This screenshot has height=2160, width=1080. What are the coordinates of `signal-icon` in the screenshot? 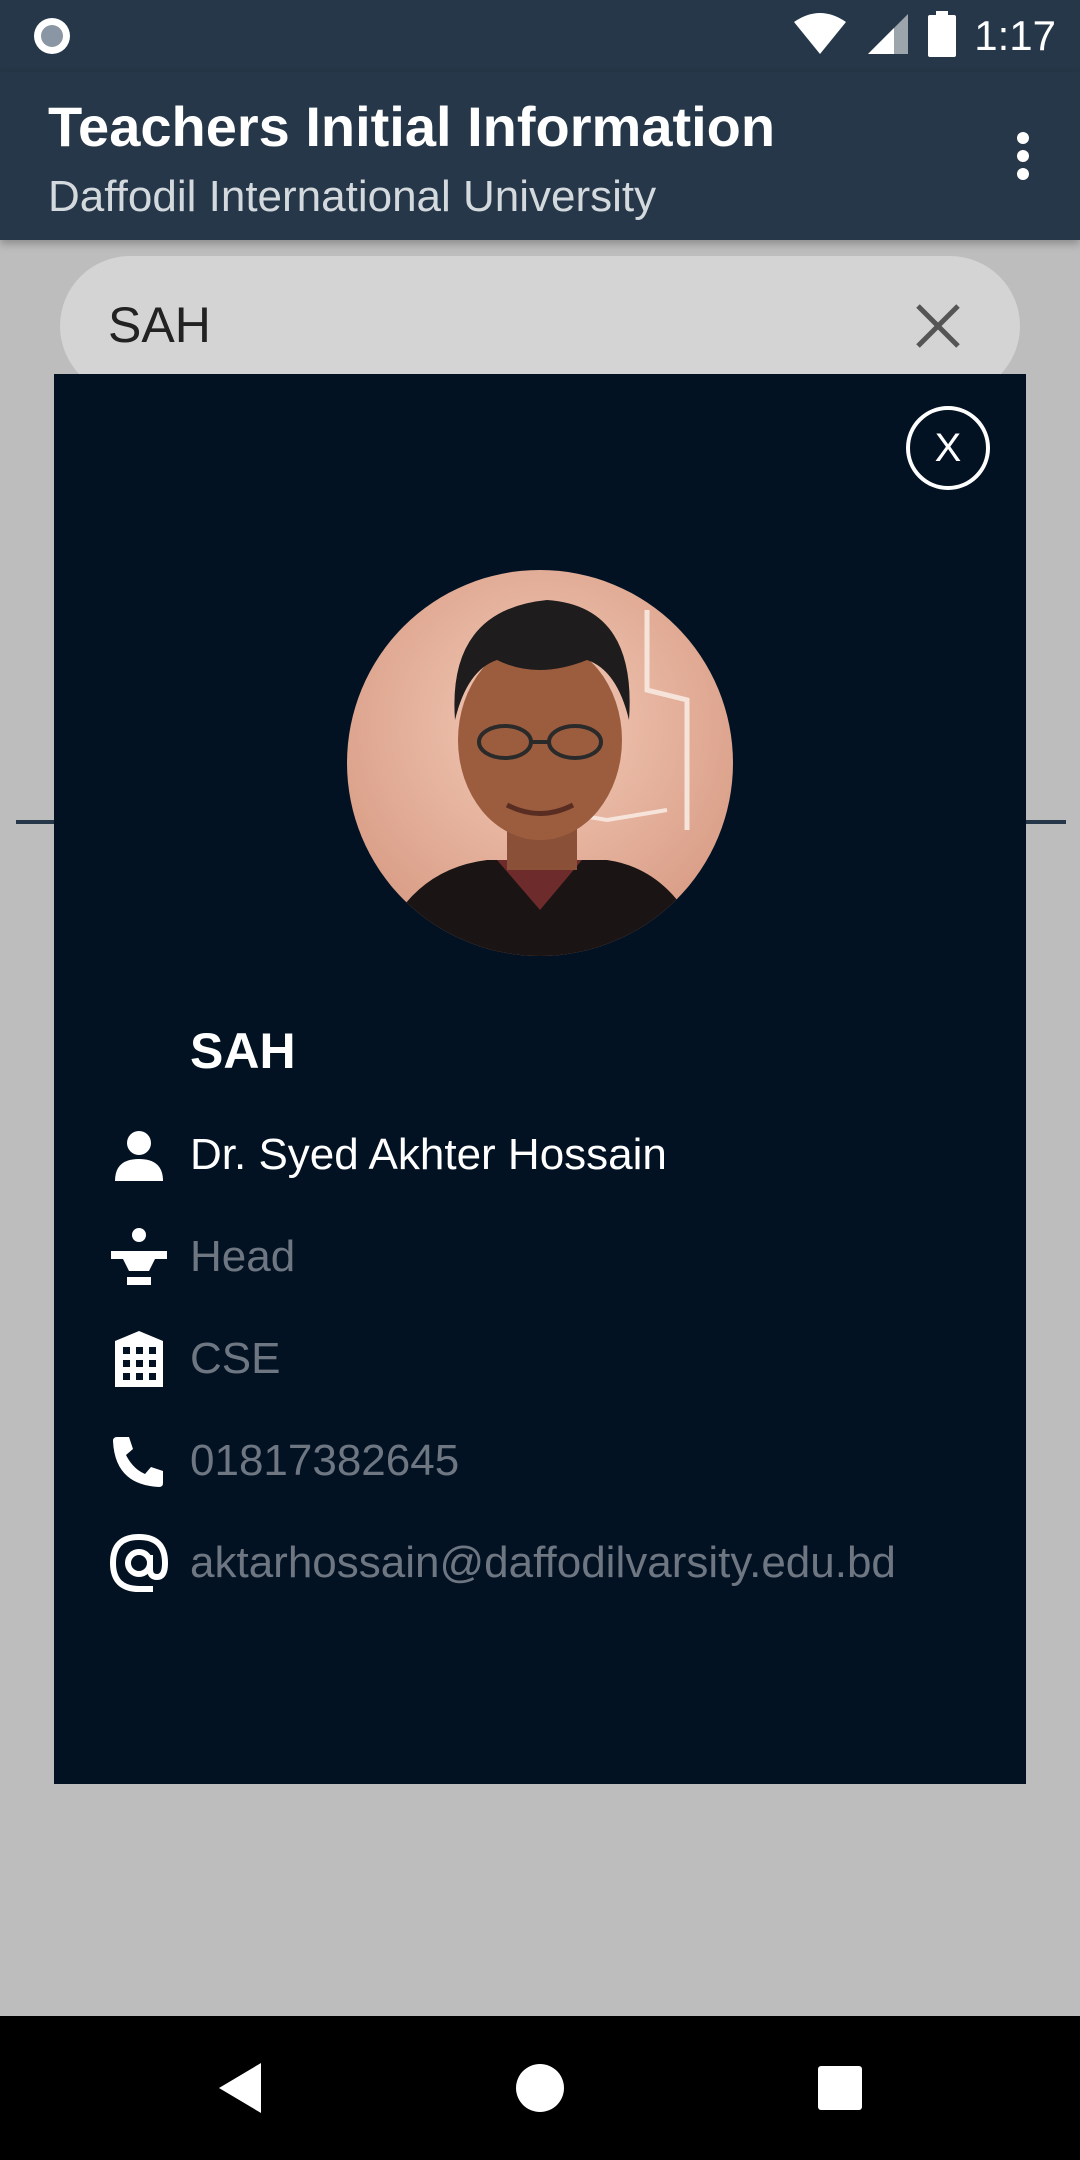 It's located at (888, 36).